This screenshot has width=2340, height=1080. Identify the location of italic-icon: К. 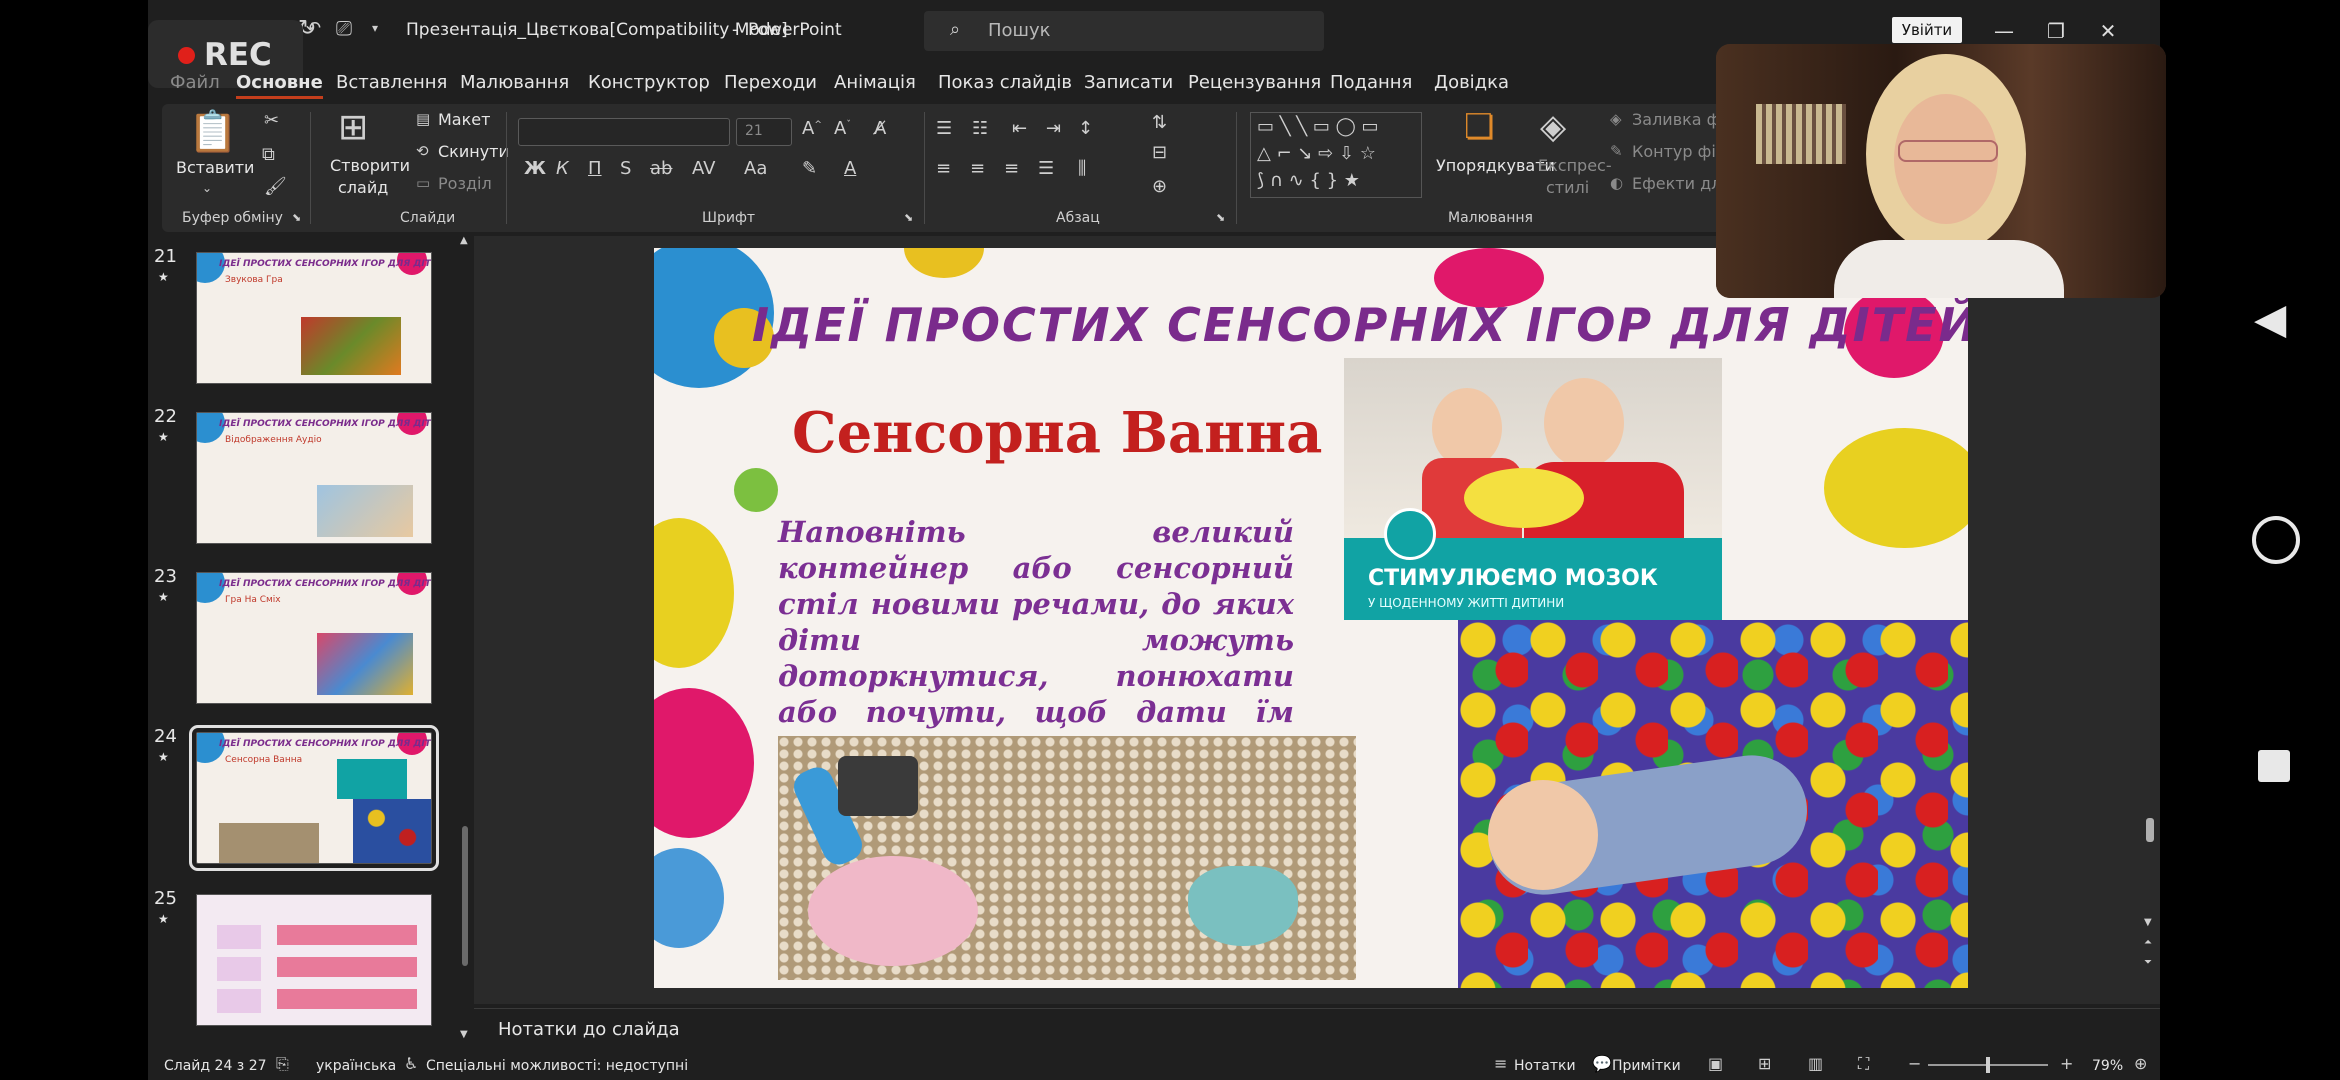
(562, 169).